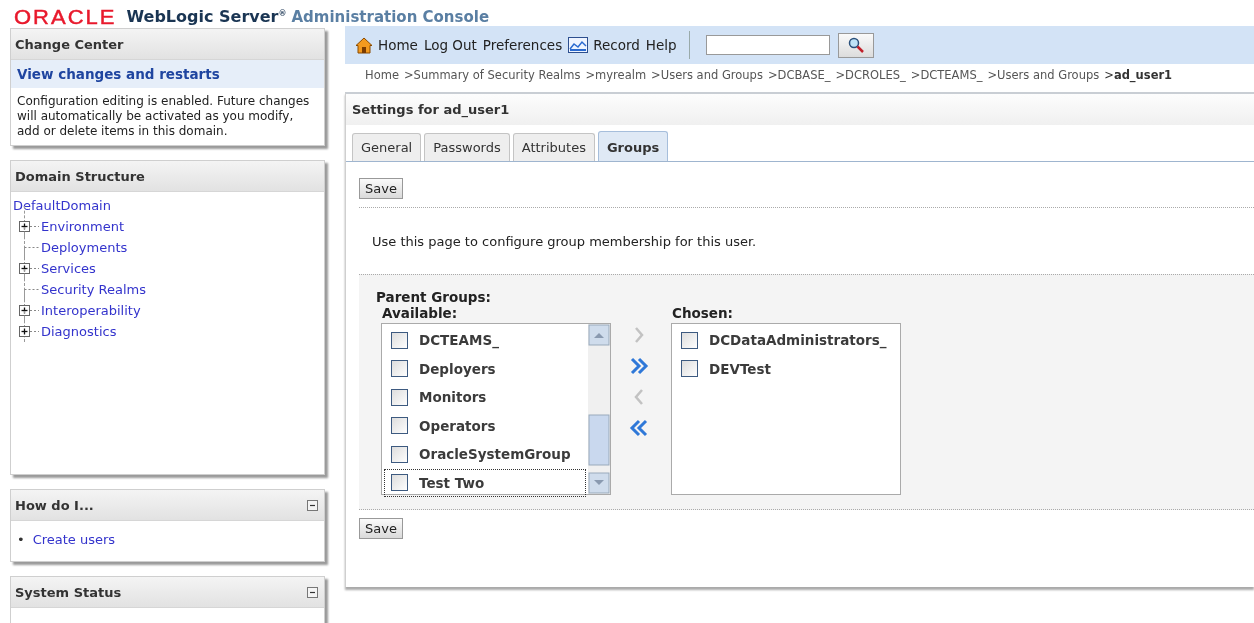 The width and height of the screenshot is (1254, 623). I want to click on breadcrumb-link: >Summary of Security Realms, so click(492, 78).